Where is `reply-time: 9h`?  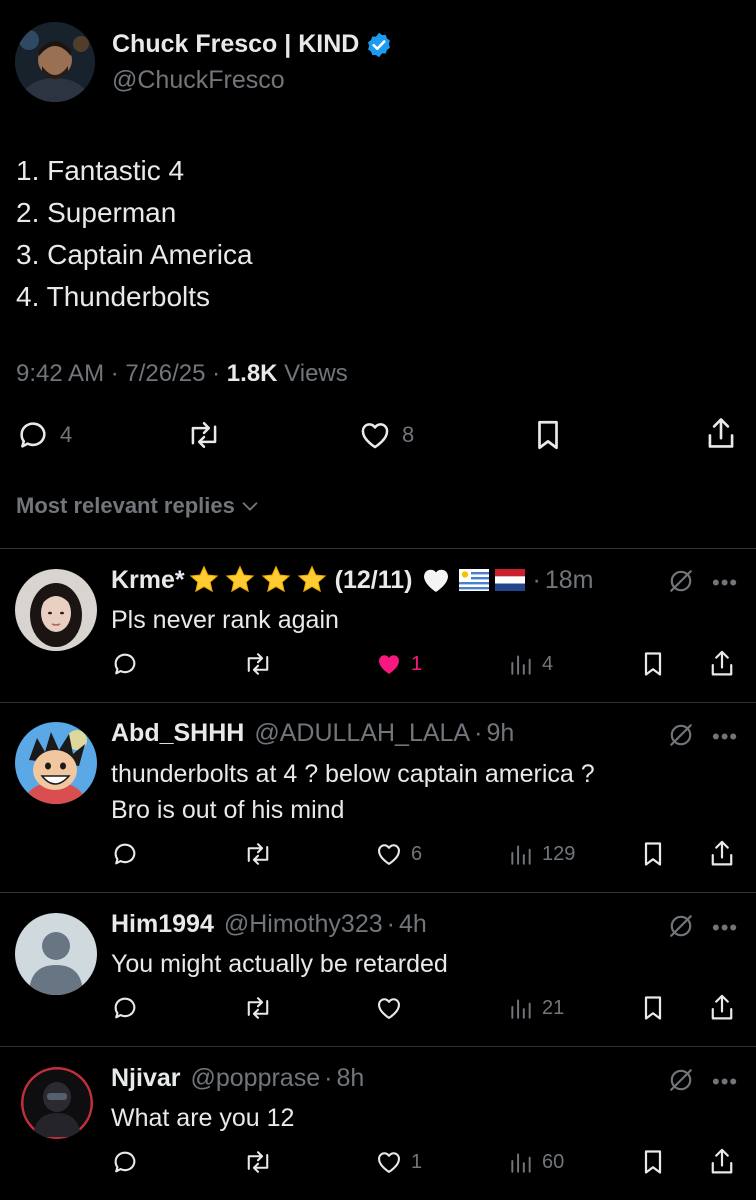
reply-time: 9h is located at coordinates (500, 733).